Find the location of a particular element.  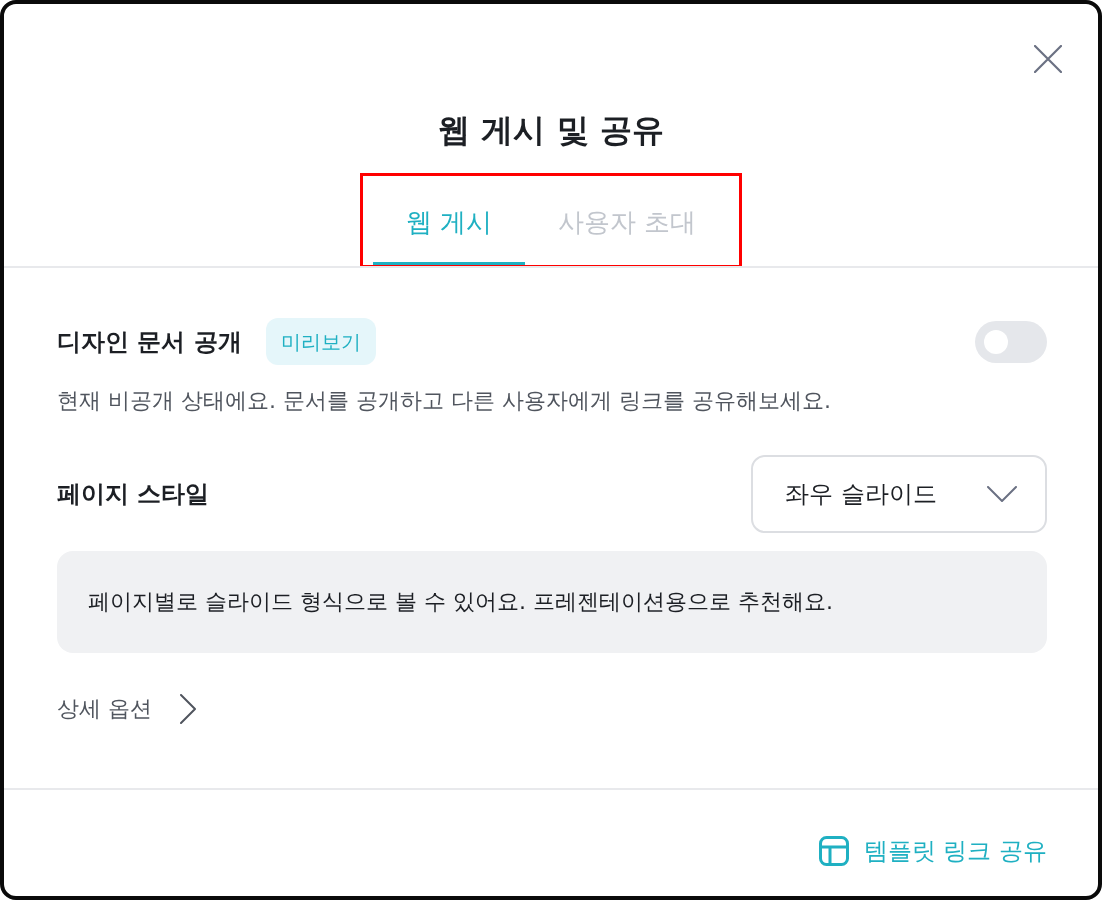

template-link-share-link: 템플릿 링크 공유 is located at coordinates (932, 851).